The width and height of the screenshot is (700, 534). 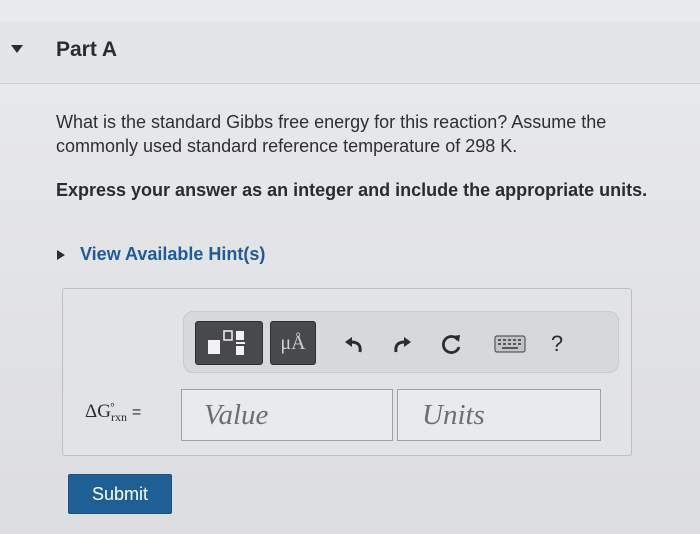 I want to click on collapse-triangle-icon, so click(x=17, y=49).